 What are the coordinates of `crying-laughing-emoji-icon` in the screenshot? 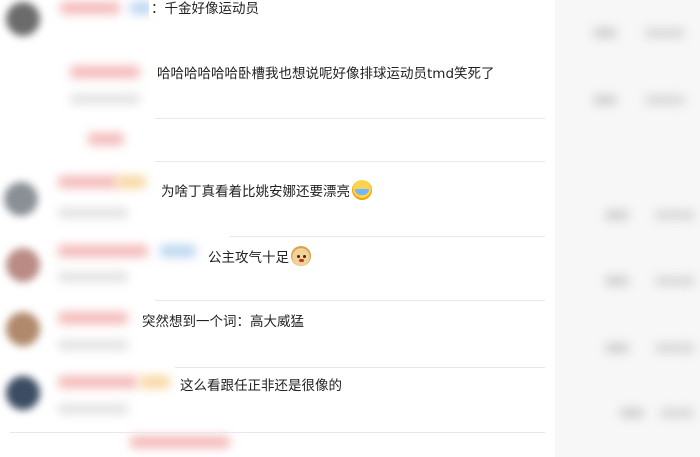 It's located at (362, 190).